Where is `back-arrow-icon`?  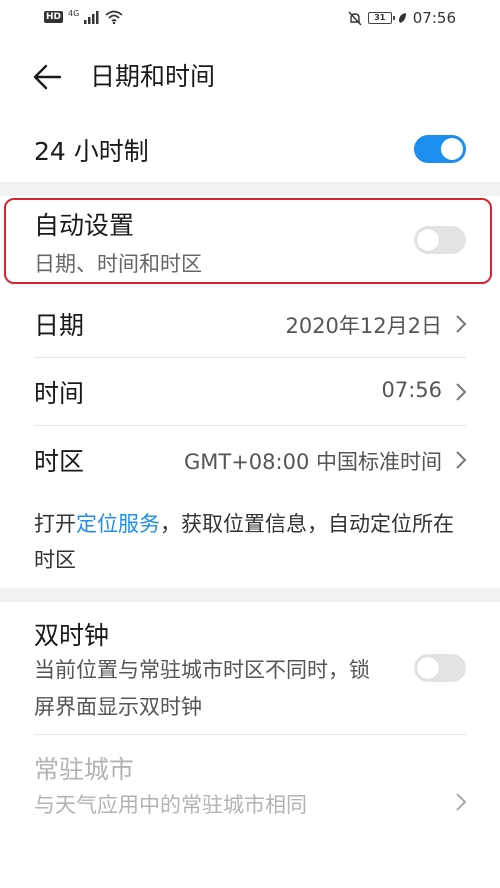 back-arrow-icon is located at coordinates (47, 77).